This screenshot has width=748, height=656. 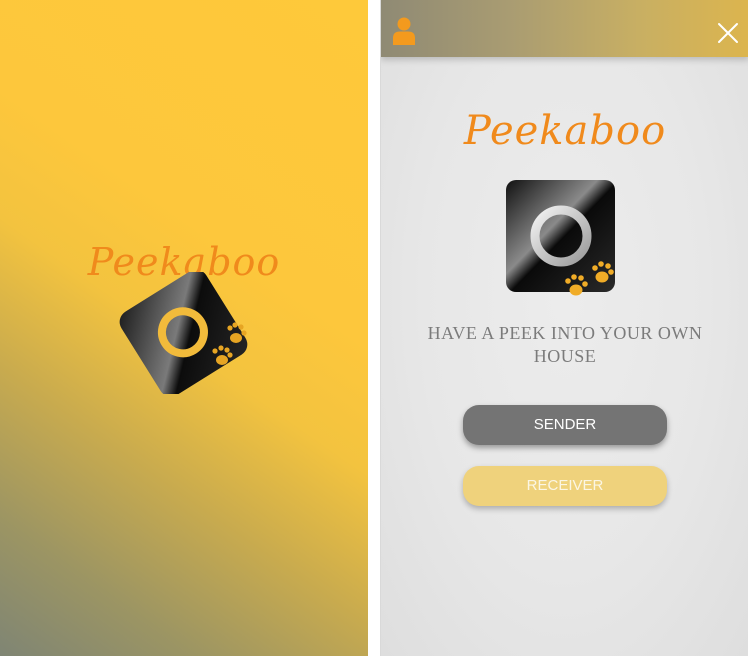 I want to click on tagline: HAVE A PEEK INTO YOUR OWN HOUSE, so click(x=565, y=344).